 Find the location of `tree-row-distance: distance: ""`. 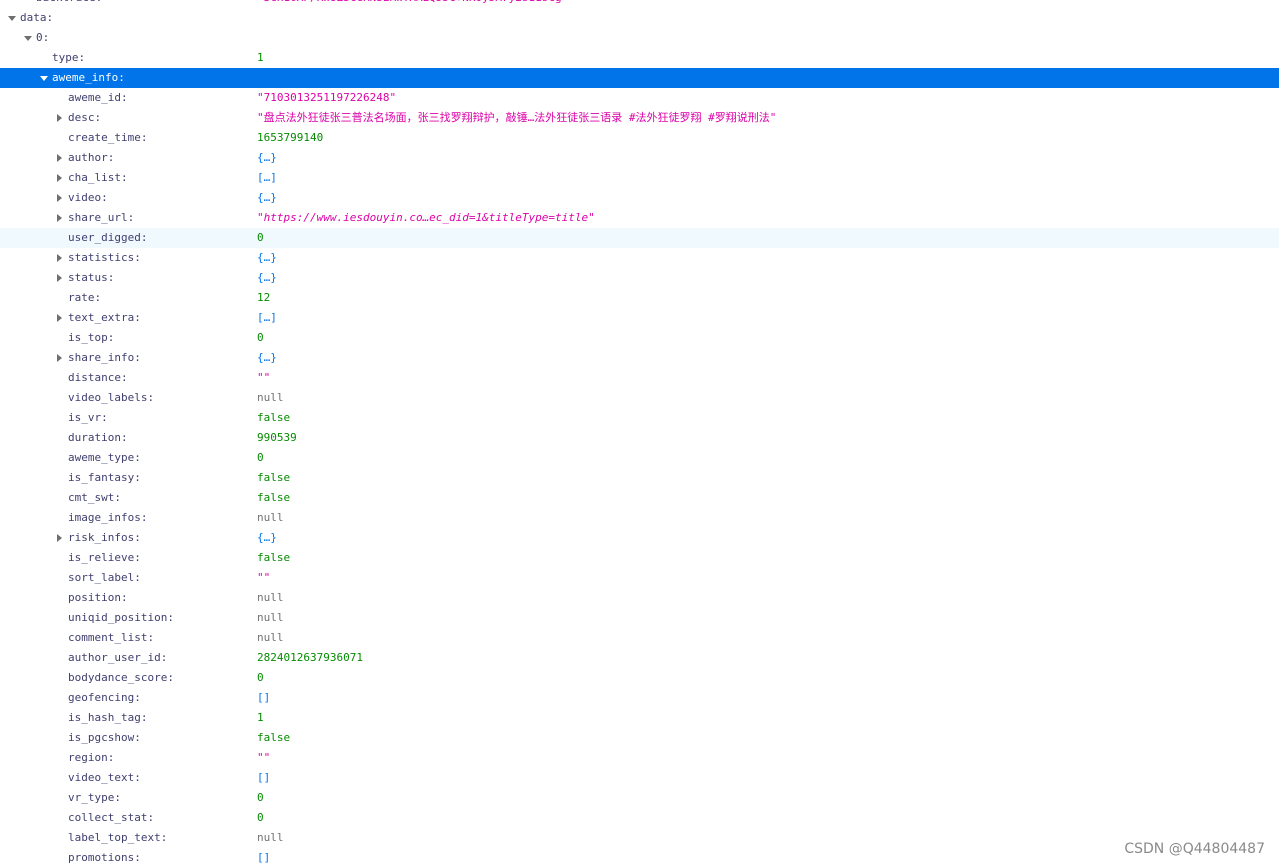

tree-row-distance: distance: "" is located at coordinates (639, 378).